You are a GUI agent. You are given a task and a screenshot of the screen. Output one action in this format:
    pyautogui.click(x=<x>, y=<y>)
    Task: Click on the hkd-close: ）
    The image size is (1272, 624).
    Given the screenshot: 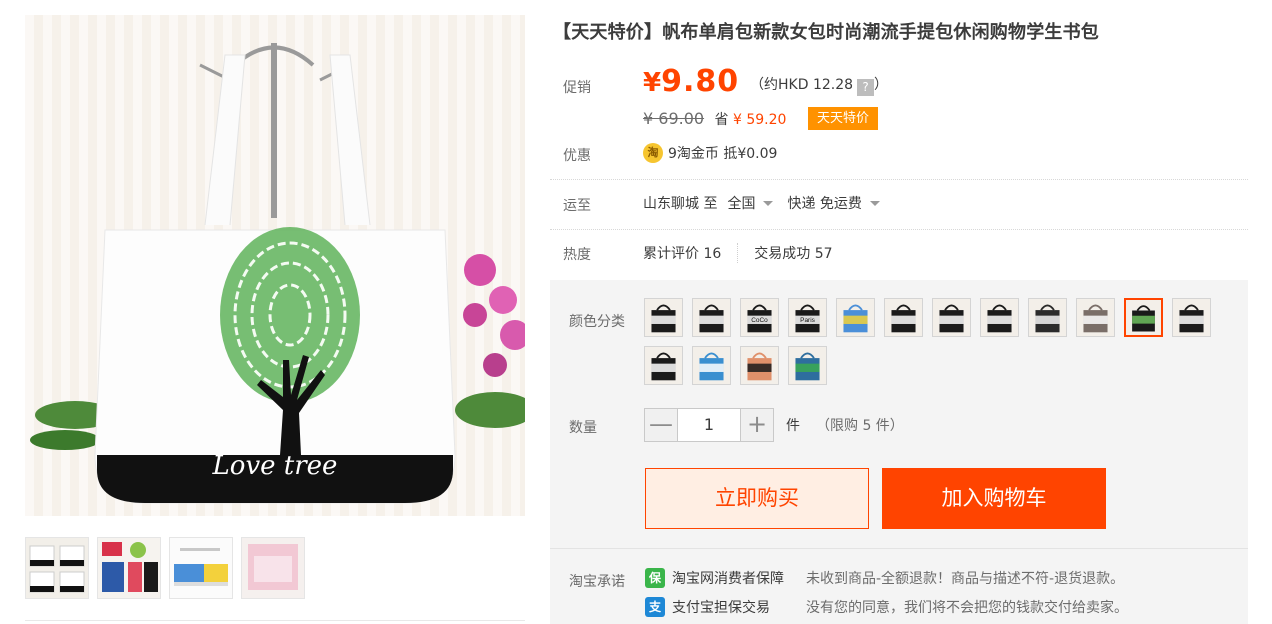 What is the action you would take?
    pyautogui.click(x=881, y=85)
    